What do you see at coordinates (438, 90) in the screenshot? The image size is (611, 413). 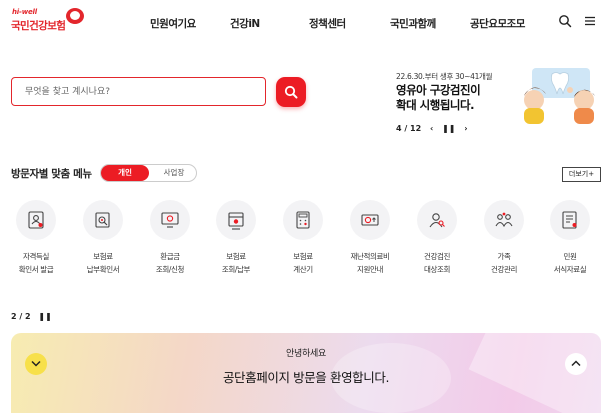 I see `banner-title-line1: 영유아 구강검진이` at bounding box center [438, 90].